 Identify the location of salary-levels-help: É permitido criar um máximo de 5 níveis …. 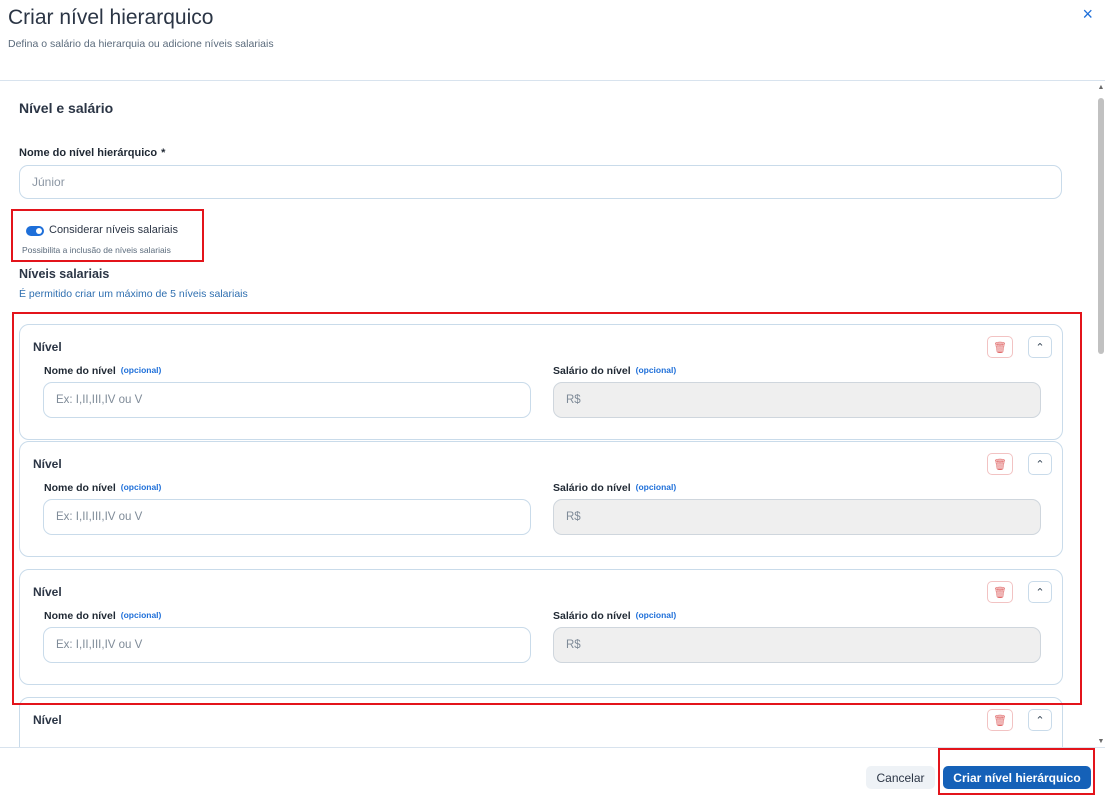
(133, 294).